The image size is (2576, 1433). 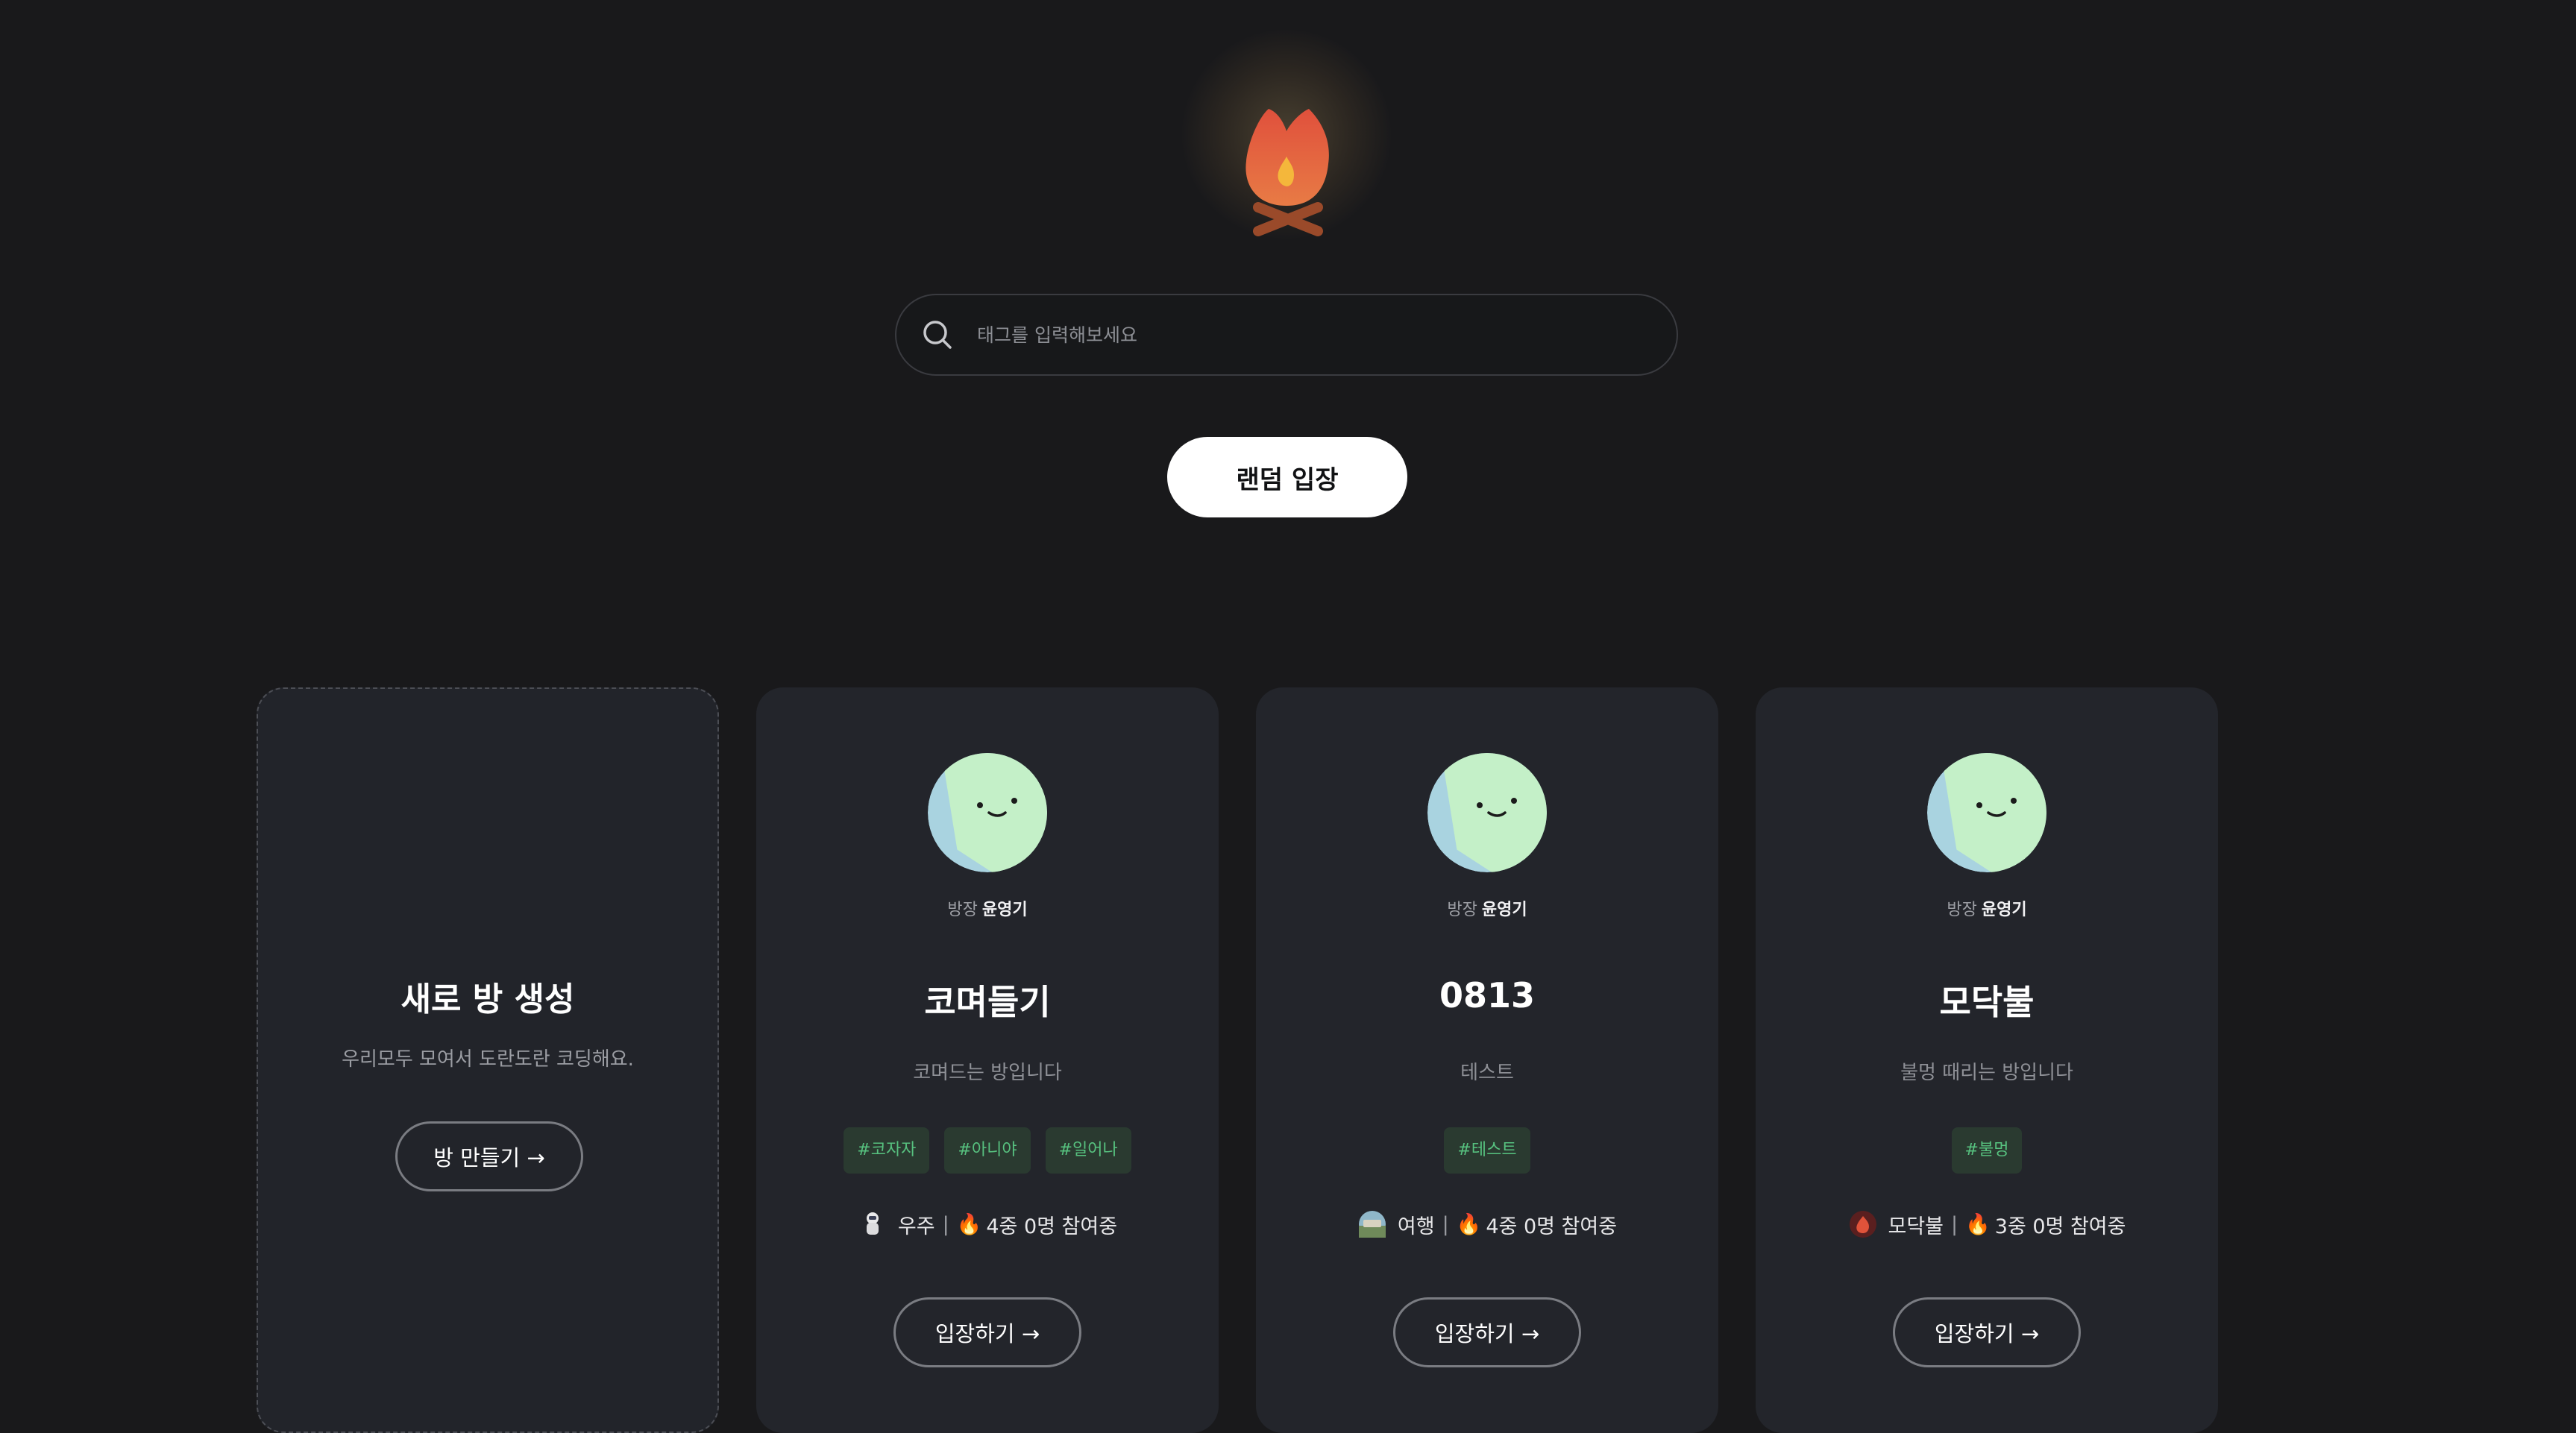 I want to click on search-input, so click(x=1312, y=335).